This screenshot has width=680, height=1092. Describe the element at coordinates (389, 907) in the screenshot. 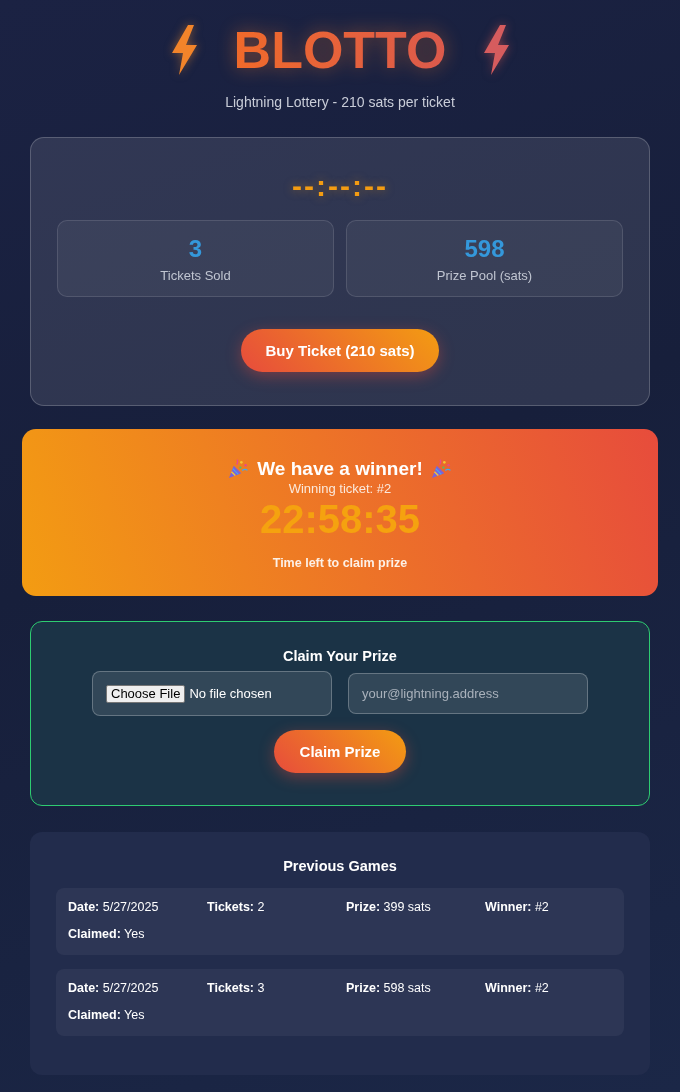

I see `game-prize: Prize: 399 sats` at that location.